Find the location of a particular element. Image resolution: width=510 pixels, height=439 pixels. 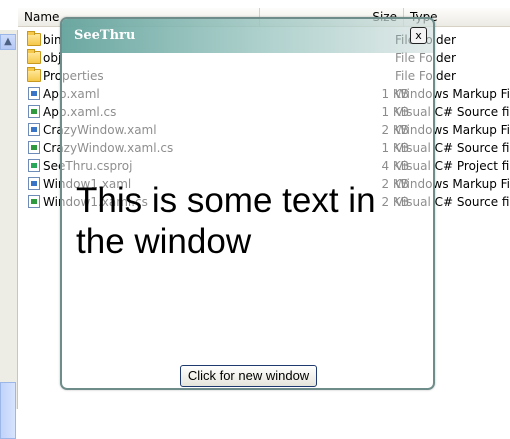

window-body-text: This is some text in the window is located at coordinates (226, 221).